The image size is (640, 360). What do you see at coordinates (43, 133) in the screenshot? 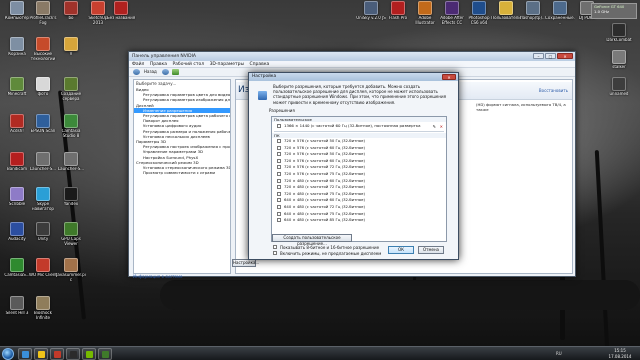
I see `desktop-icon: EPSON Scan` at bounding box center [43, 133].